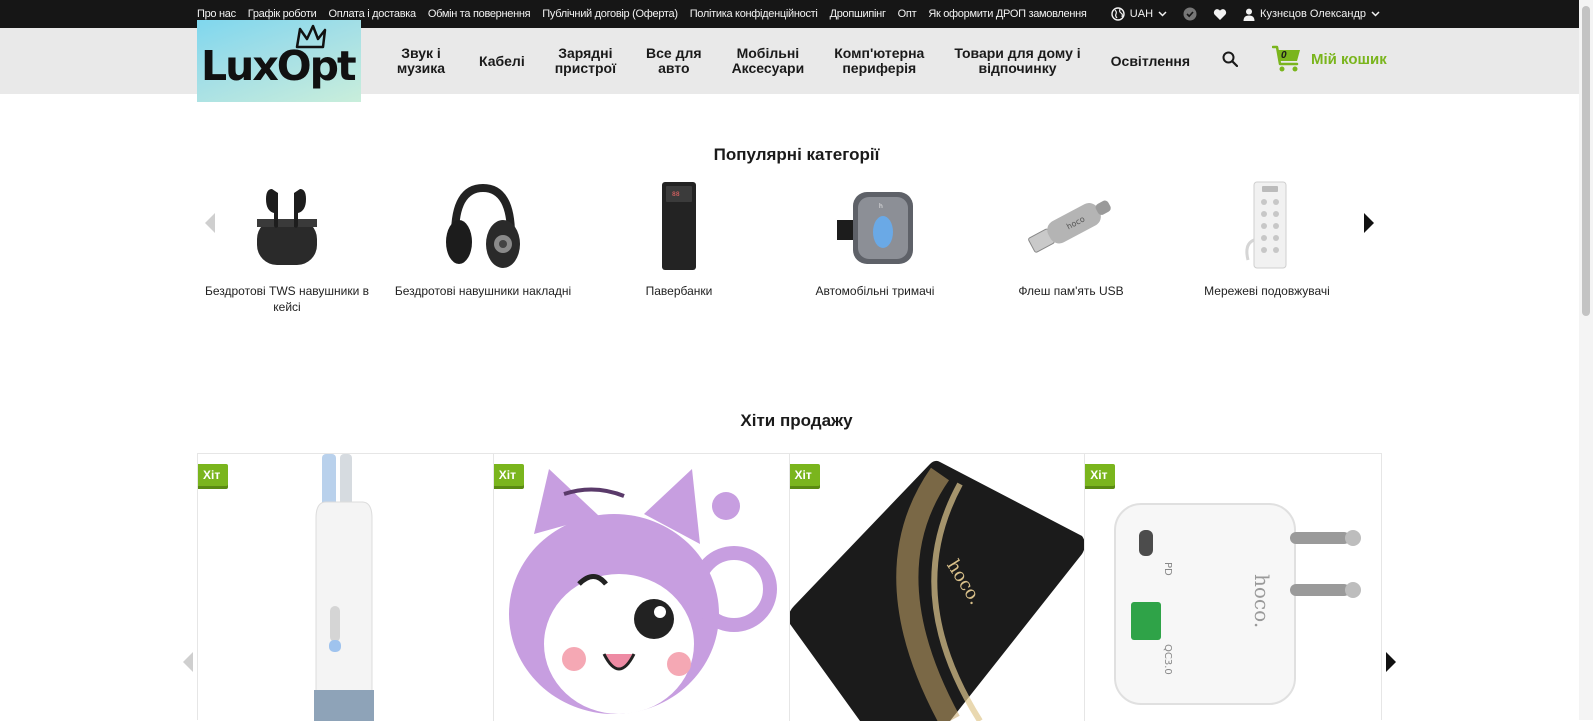 The height and width of the screenshot is (721, 1593). Describe the element at coordinates (483, 225) in the screenshot. I see `headphones-icon` at that location.